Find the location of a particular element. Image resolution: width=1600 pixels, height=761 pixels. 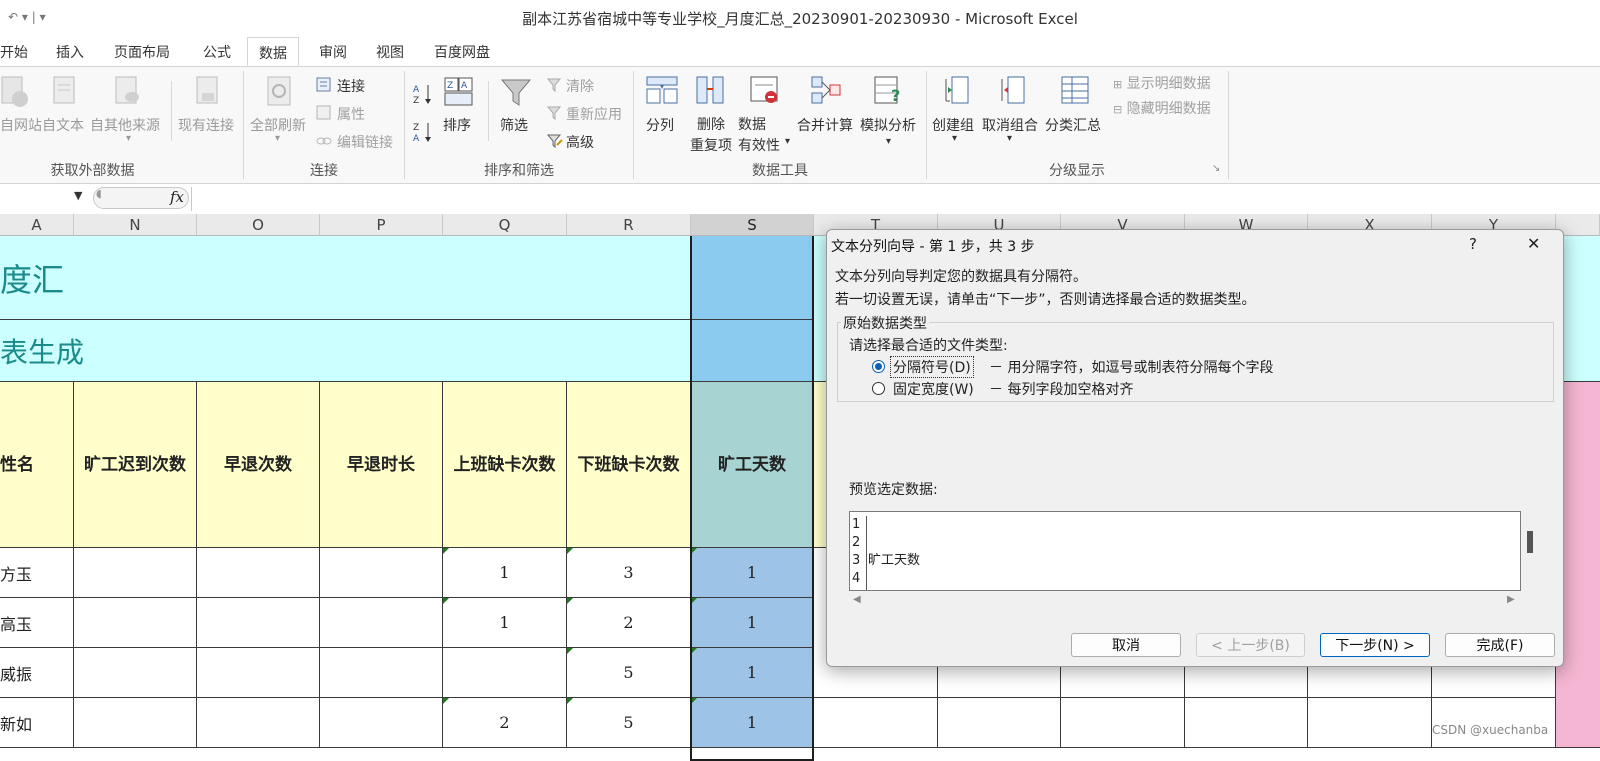

clear-button: 清除 is located at coordinates (580, 86).